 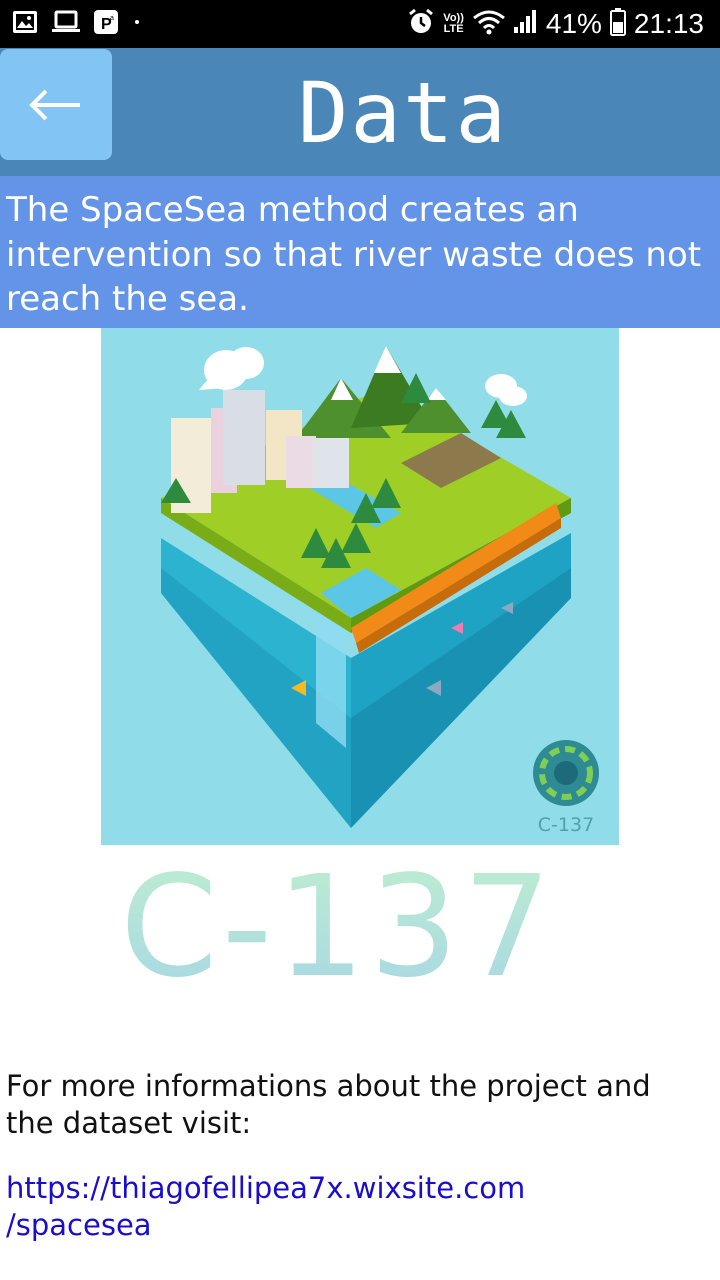 I want to click on badge-globe-icon, so click(x=566, y=773).